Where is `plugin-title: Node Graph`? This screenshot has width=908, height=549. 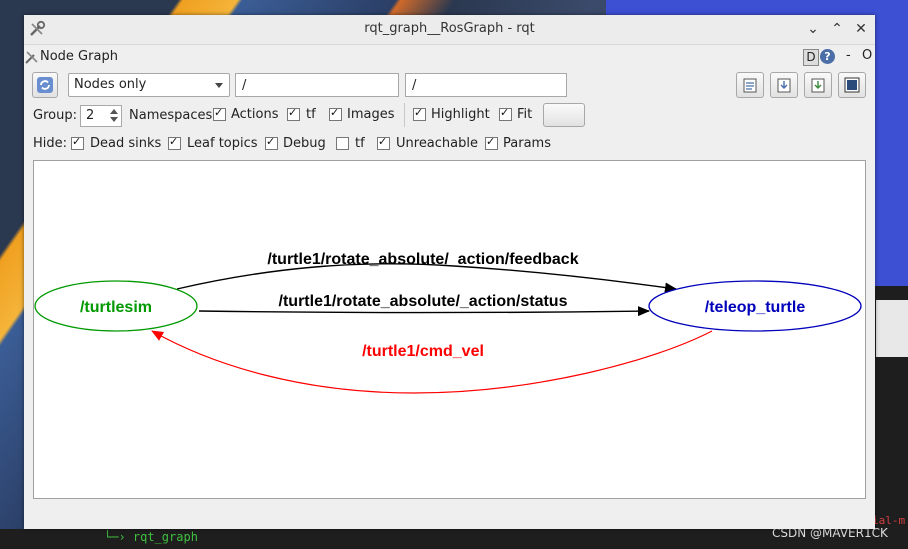 plugin-title: Node Graph is located at coordinates (79, 56).